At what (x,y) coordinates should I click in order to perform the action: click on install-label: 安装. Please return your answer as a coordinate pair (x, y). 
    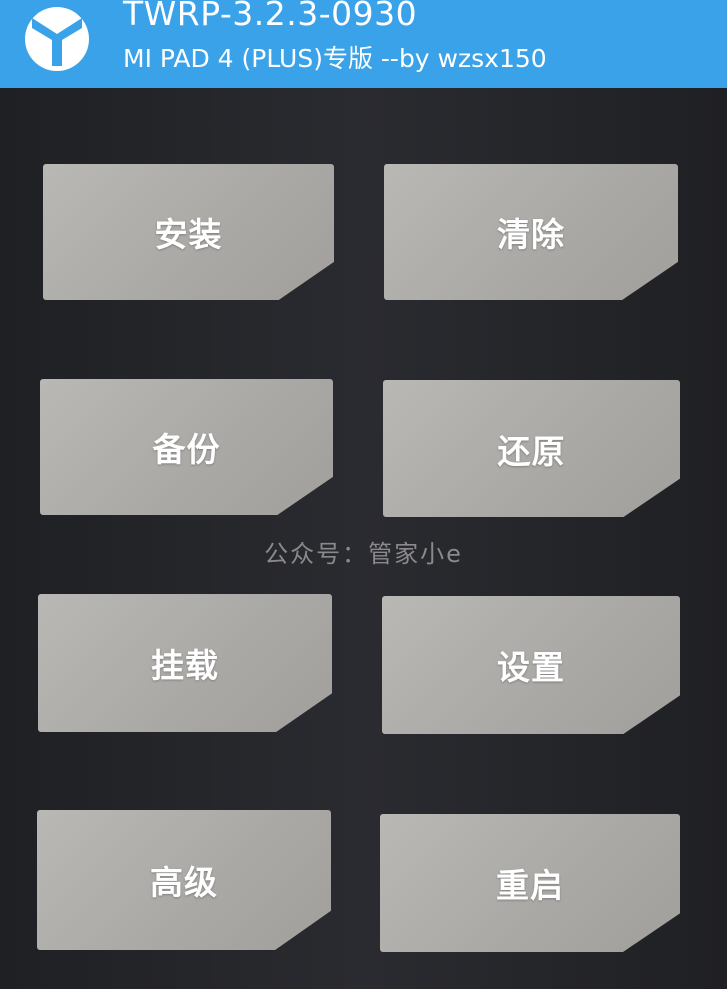
    Looking at the image, I should click on (188, 234).